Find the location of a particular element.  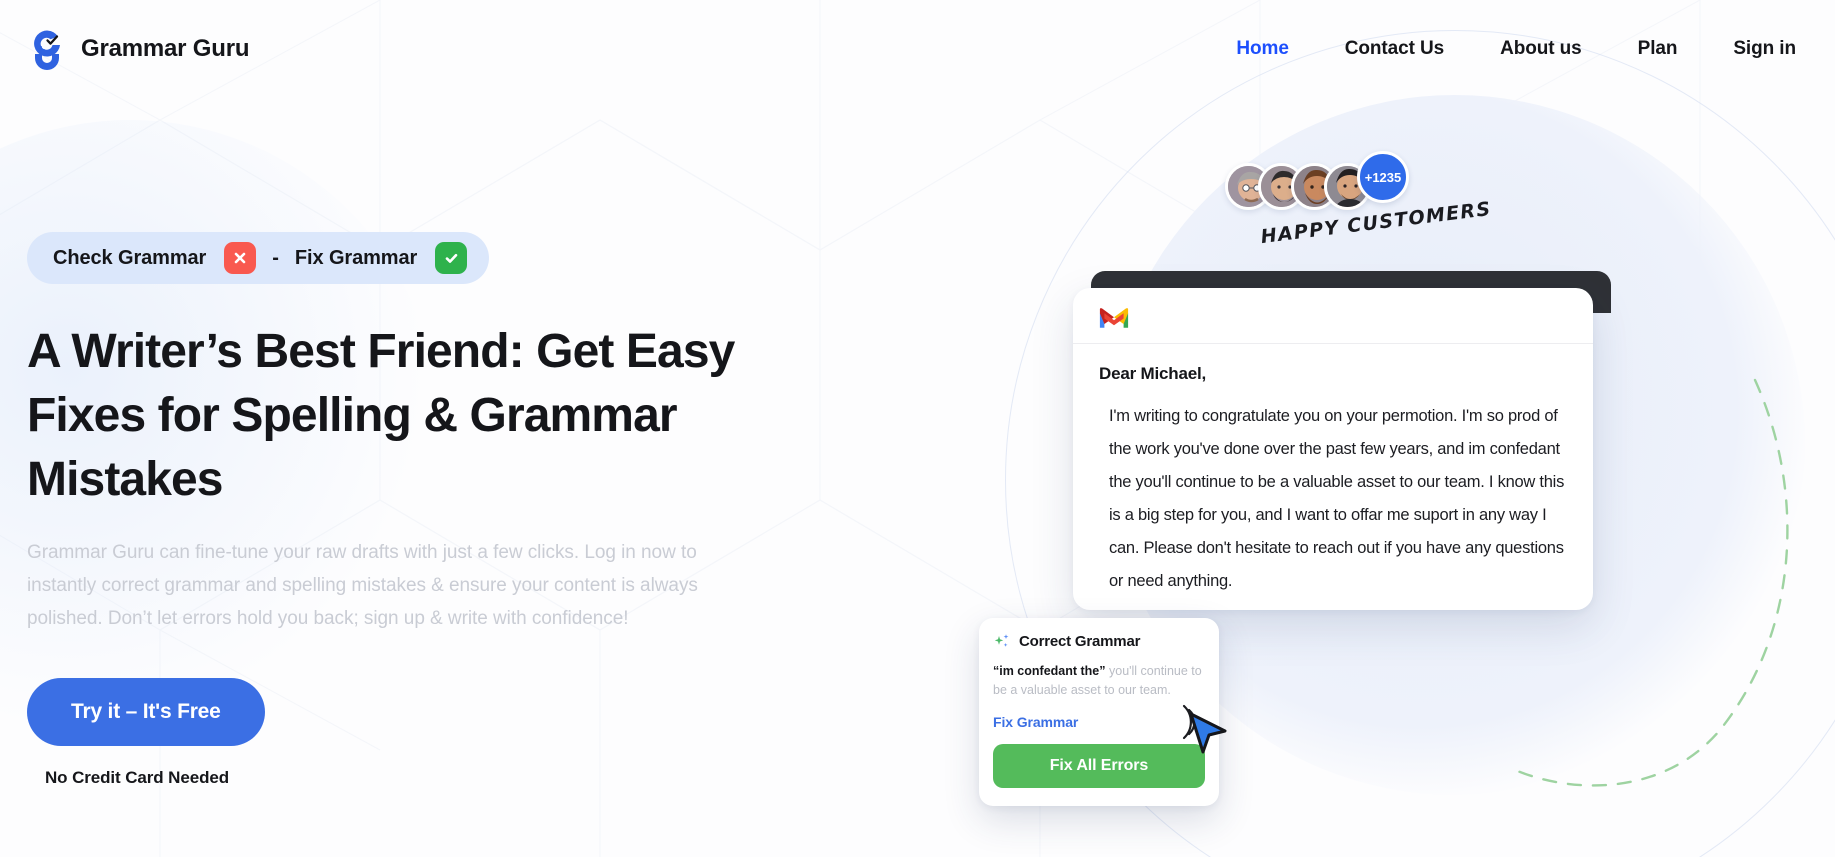

popup-title: Correct Grammar is located at coordinates (1080, 641).